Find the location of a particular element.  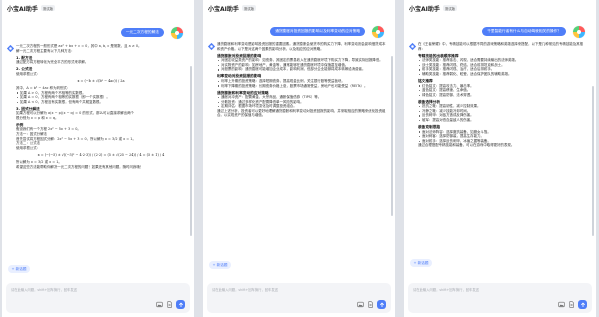

user-message: 千里智能行者有什么与自动驾驶相关的操作？ is located at coordinates (524, 31).